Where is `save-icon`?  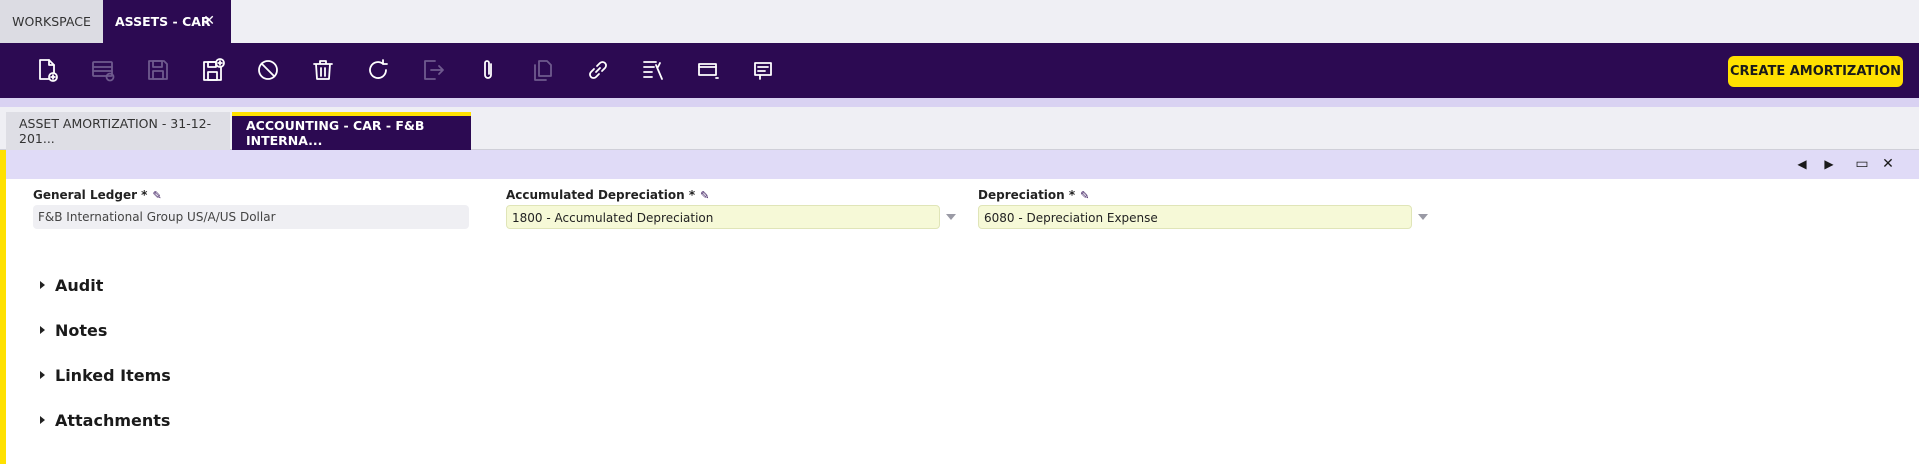
save-icon is located at coordinates (158, 70).